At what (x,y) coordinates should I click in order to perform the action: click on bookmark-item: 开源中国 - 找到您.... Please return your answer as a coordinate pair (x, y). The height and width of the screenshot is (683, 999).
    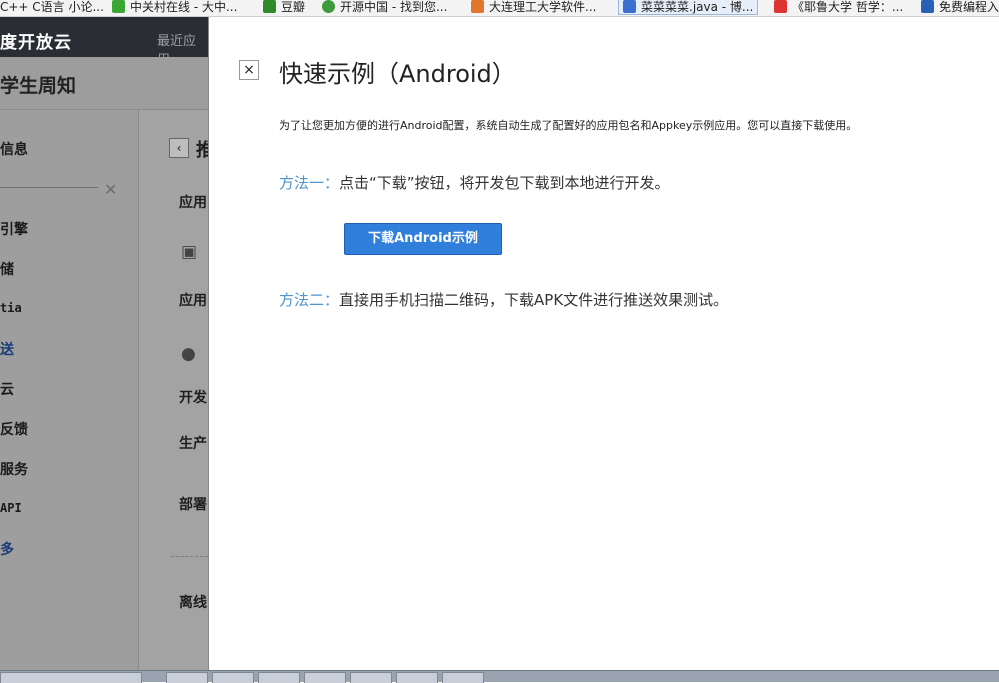
    Looking at the image, I should click on (384, 7).